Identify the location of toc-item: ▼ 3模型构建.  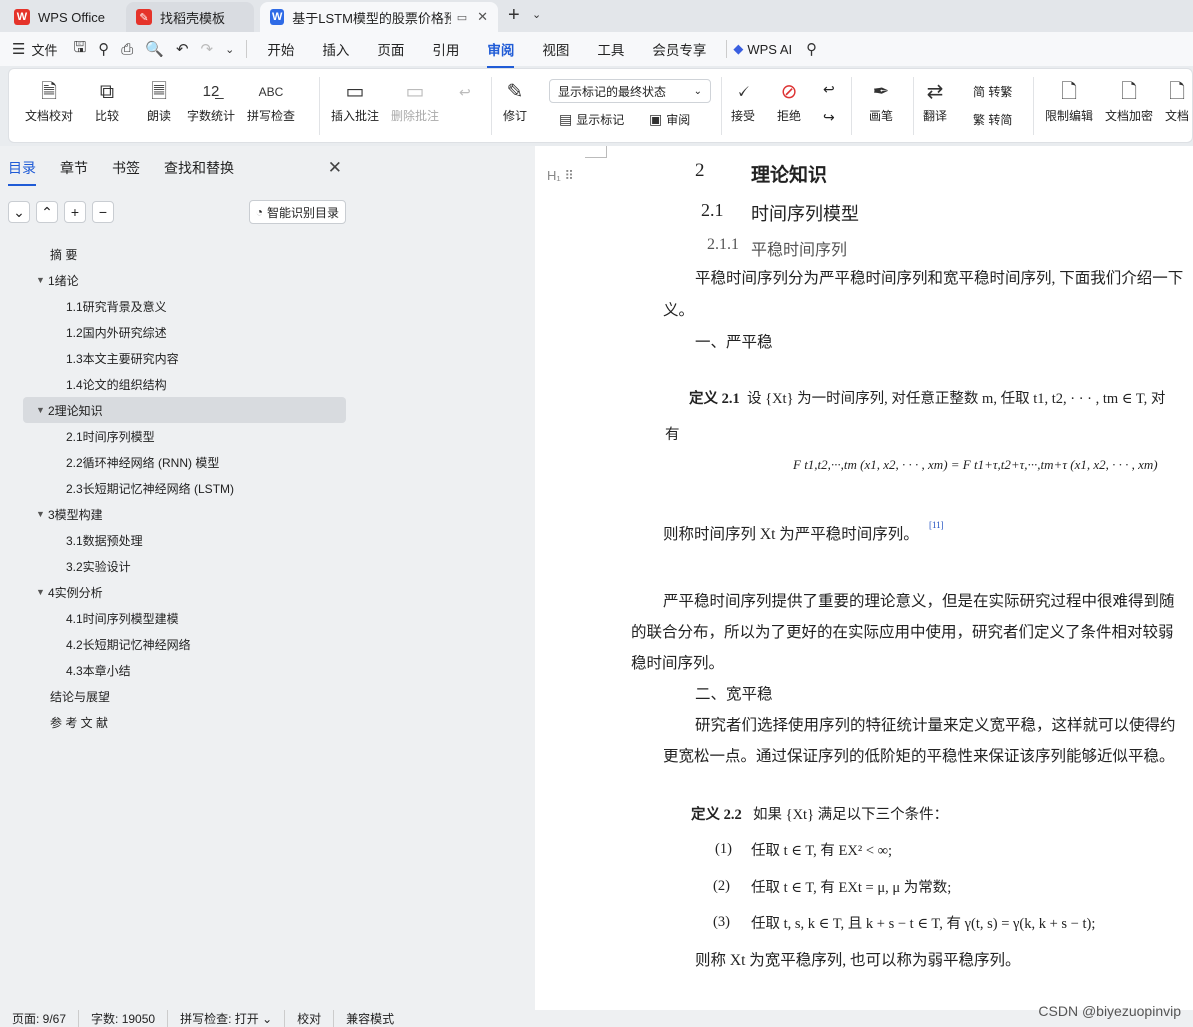
(179, 514).